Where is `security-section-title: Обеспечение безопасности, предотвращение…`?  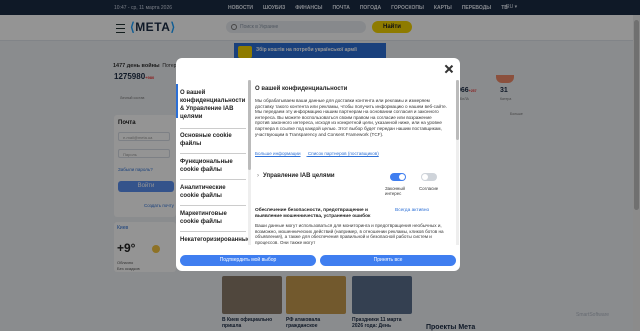
security-section-title: Обеспечение безопасности, предотвращение… is located at coordinates (320, 213).